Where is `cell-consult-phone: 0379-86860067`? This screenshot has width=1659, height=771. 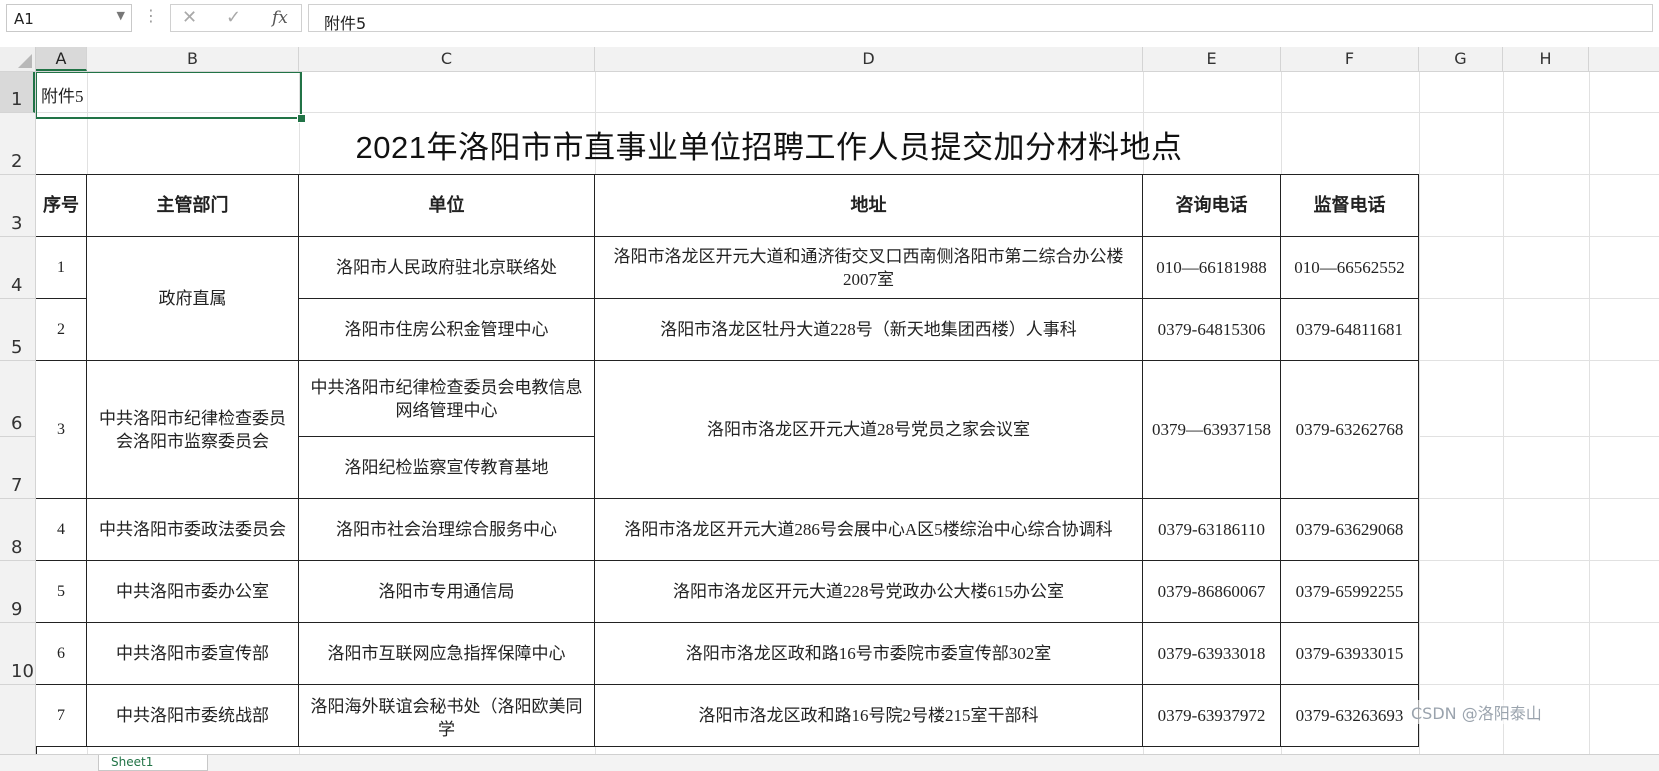 cell-consult-phone: 0379-86860067 is located at coordinates (1212, 592).